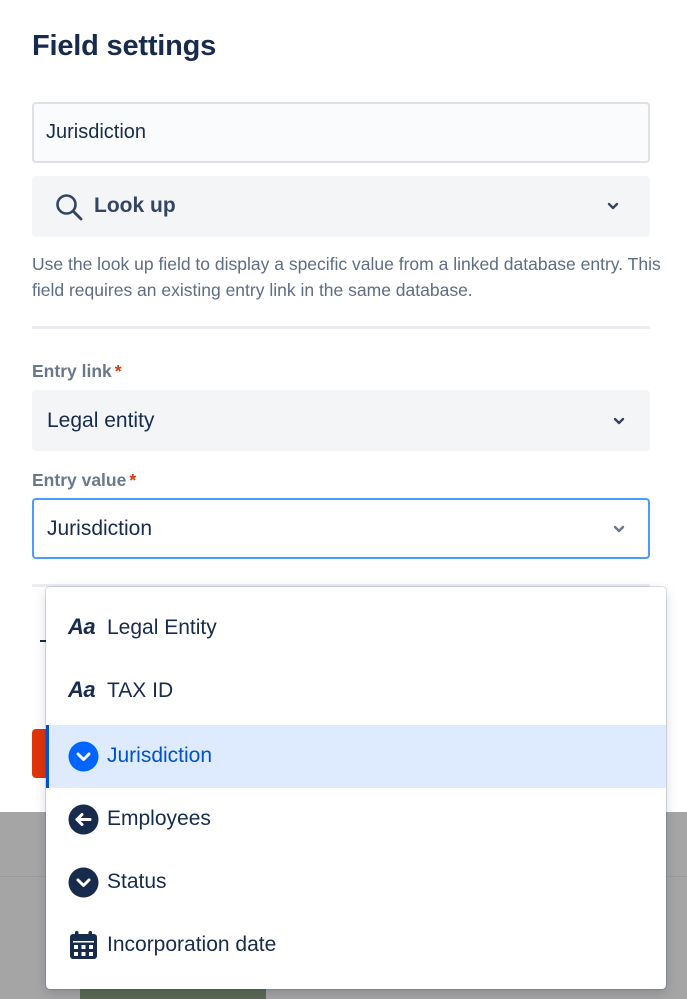 This screenshot has width=687, height=999. What do you see at coordinates (341, 132) in the screenshot?
I see `field-name-input` at bounding box center [341, 132].